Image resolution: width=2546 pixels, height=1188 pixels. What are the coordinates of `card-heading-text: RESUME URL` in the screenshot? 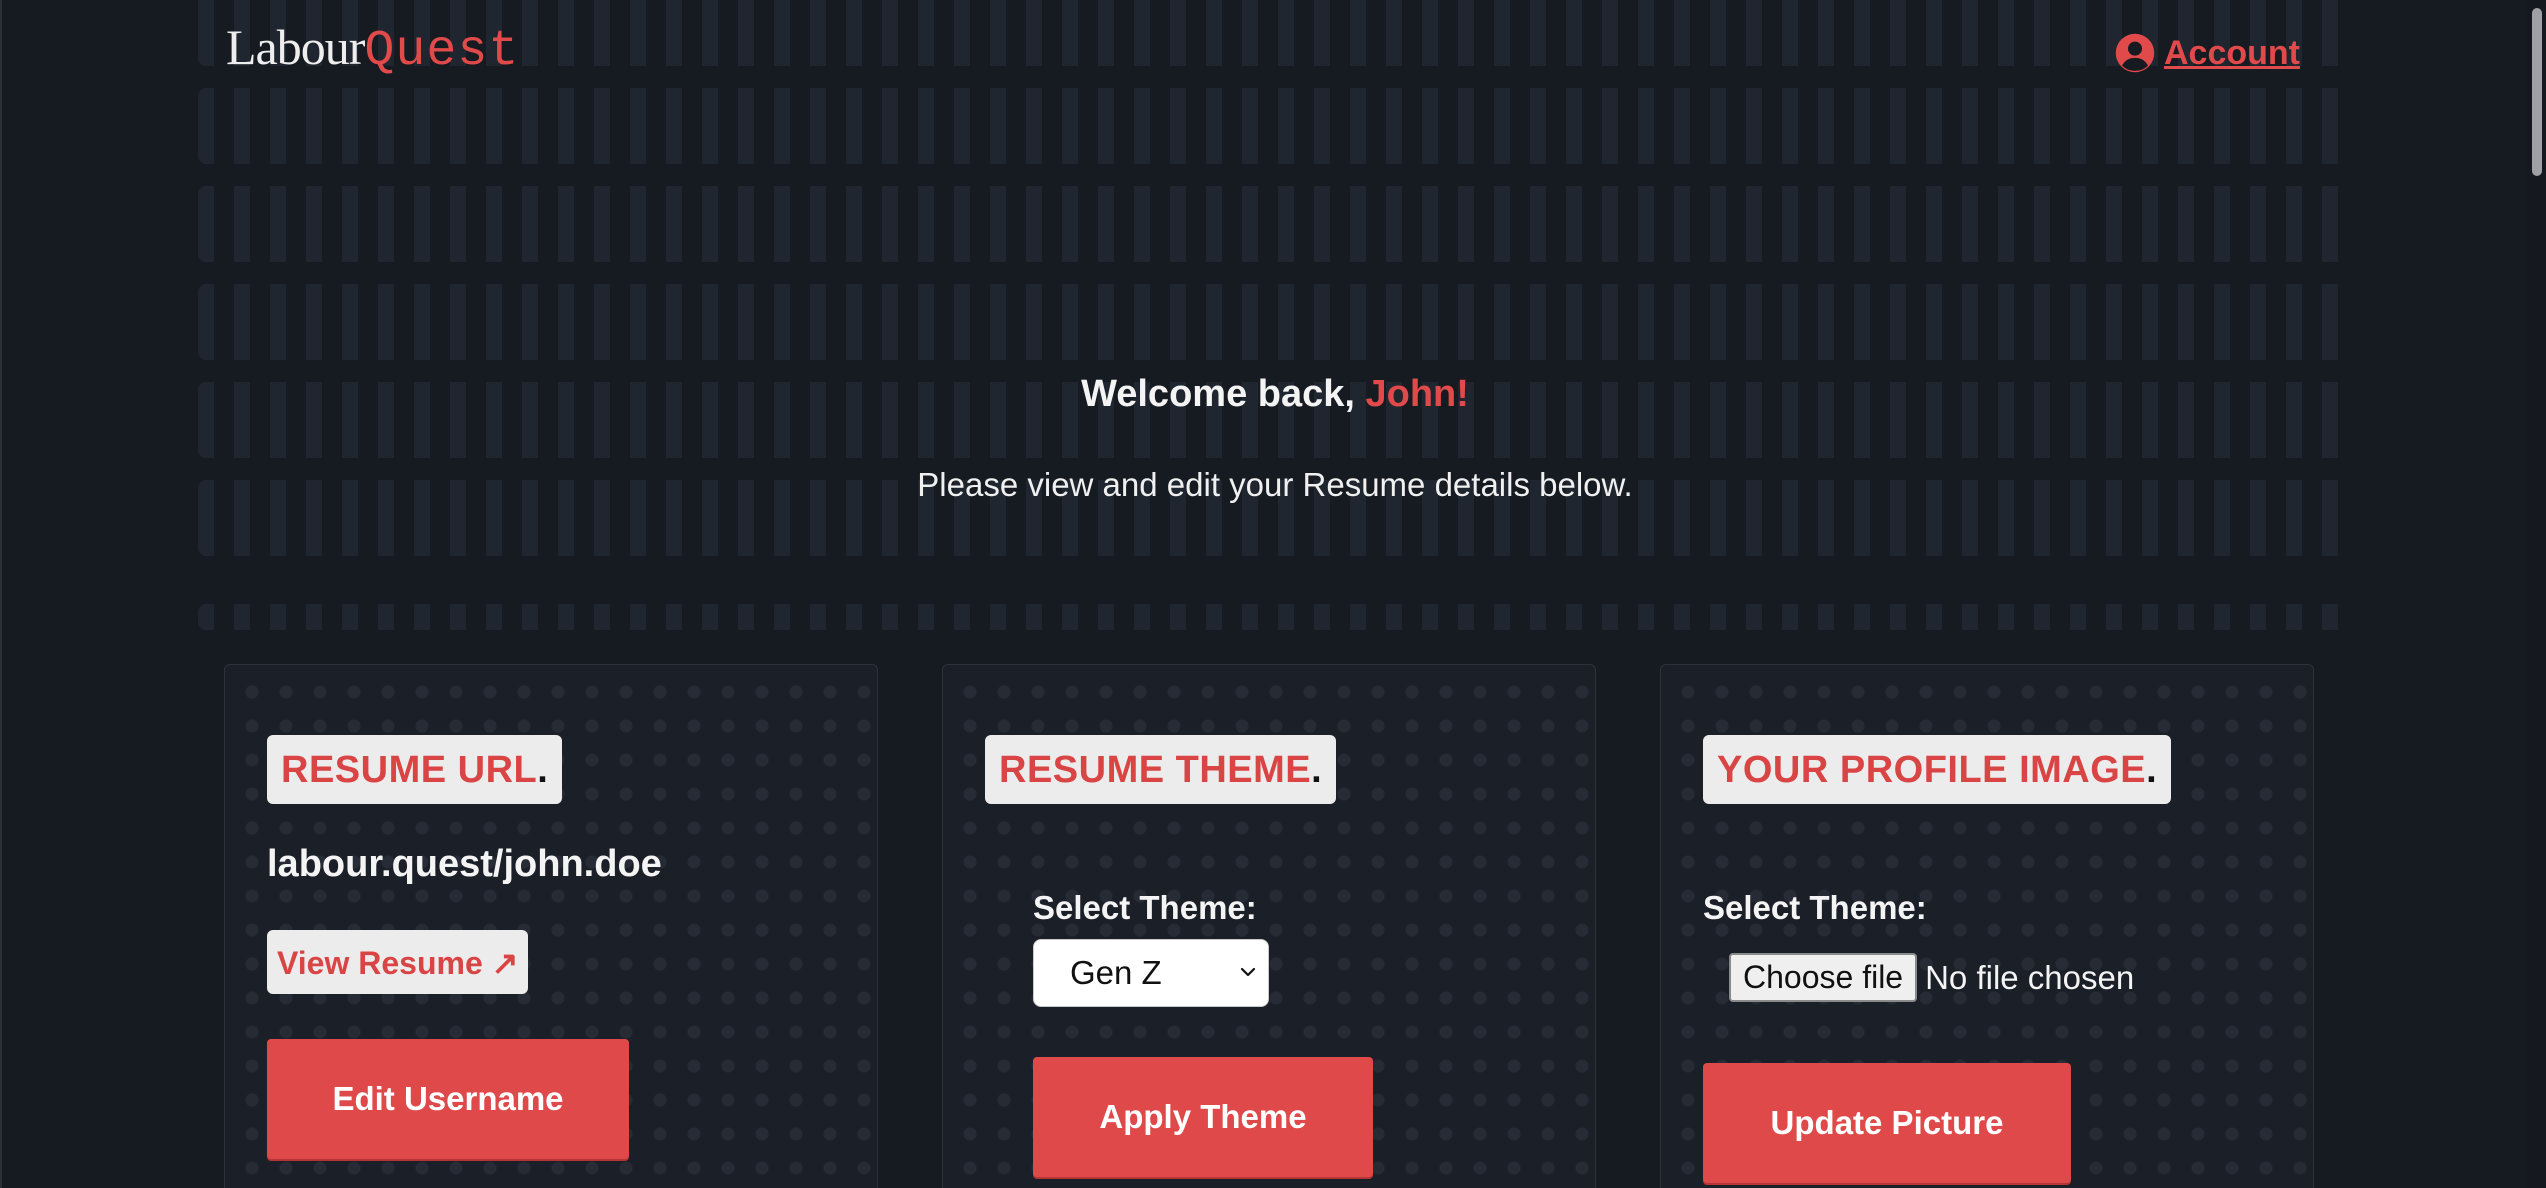 It's located at (409, 770).